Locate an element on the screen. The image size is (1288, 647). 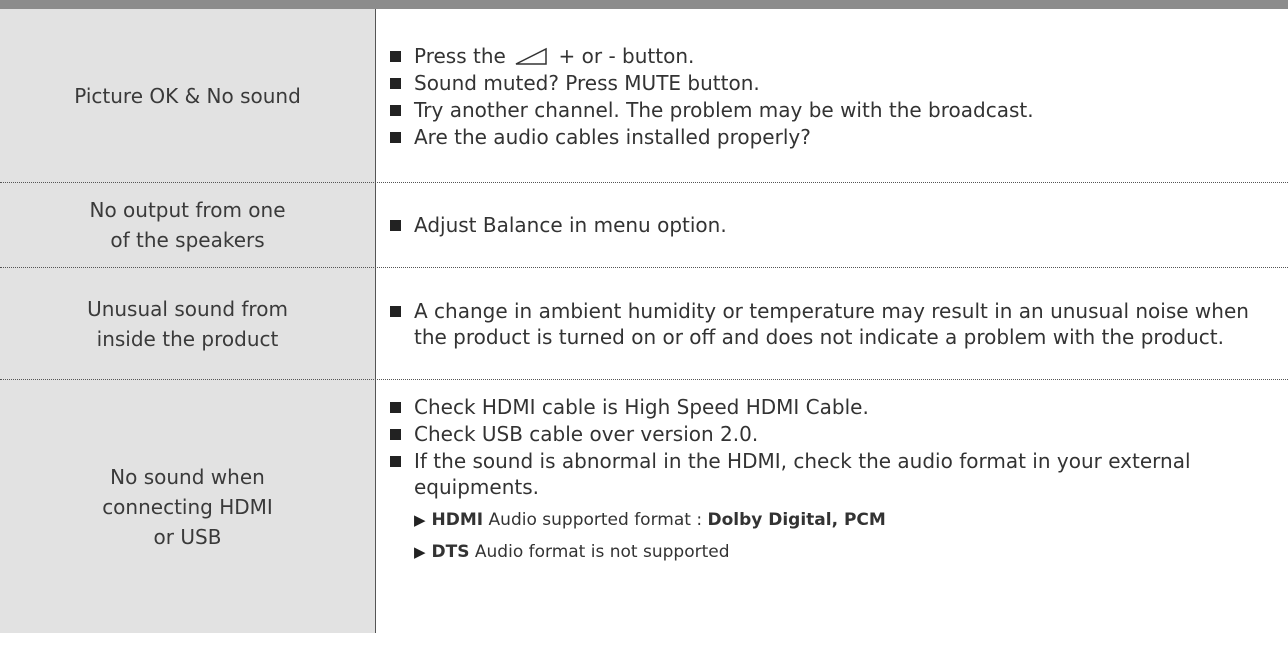
table-top-bar is located at coordinates (644, 4).